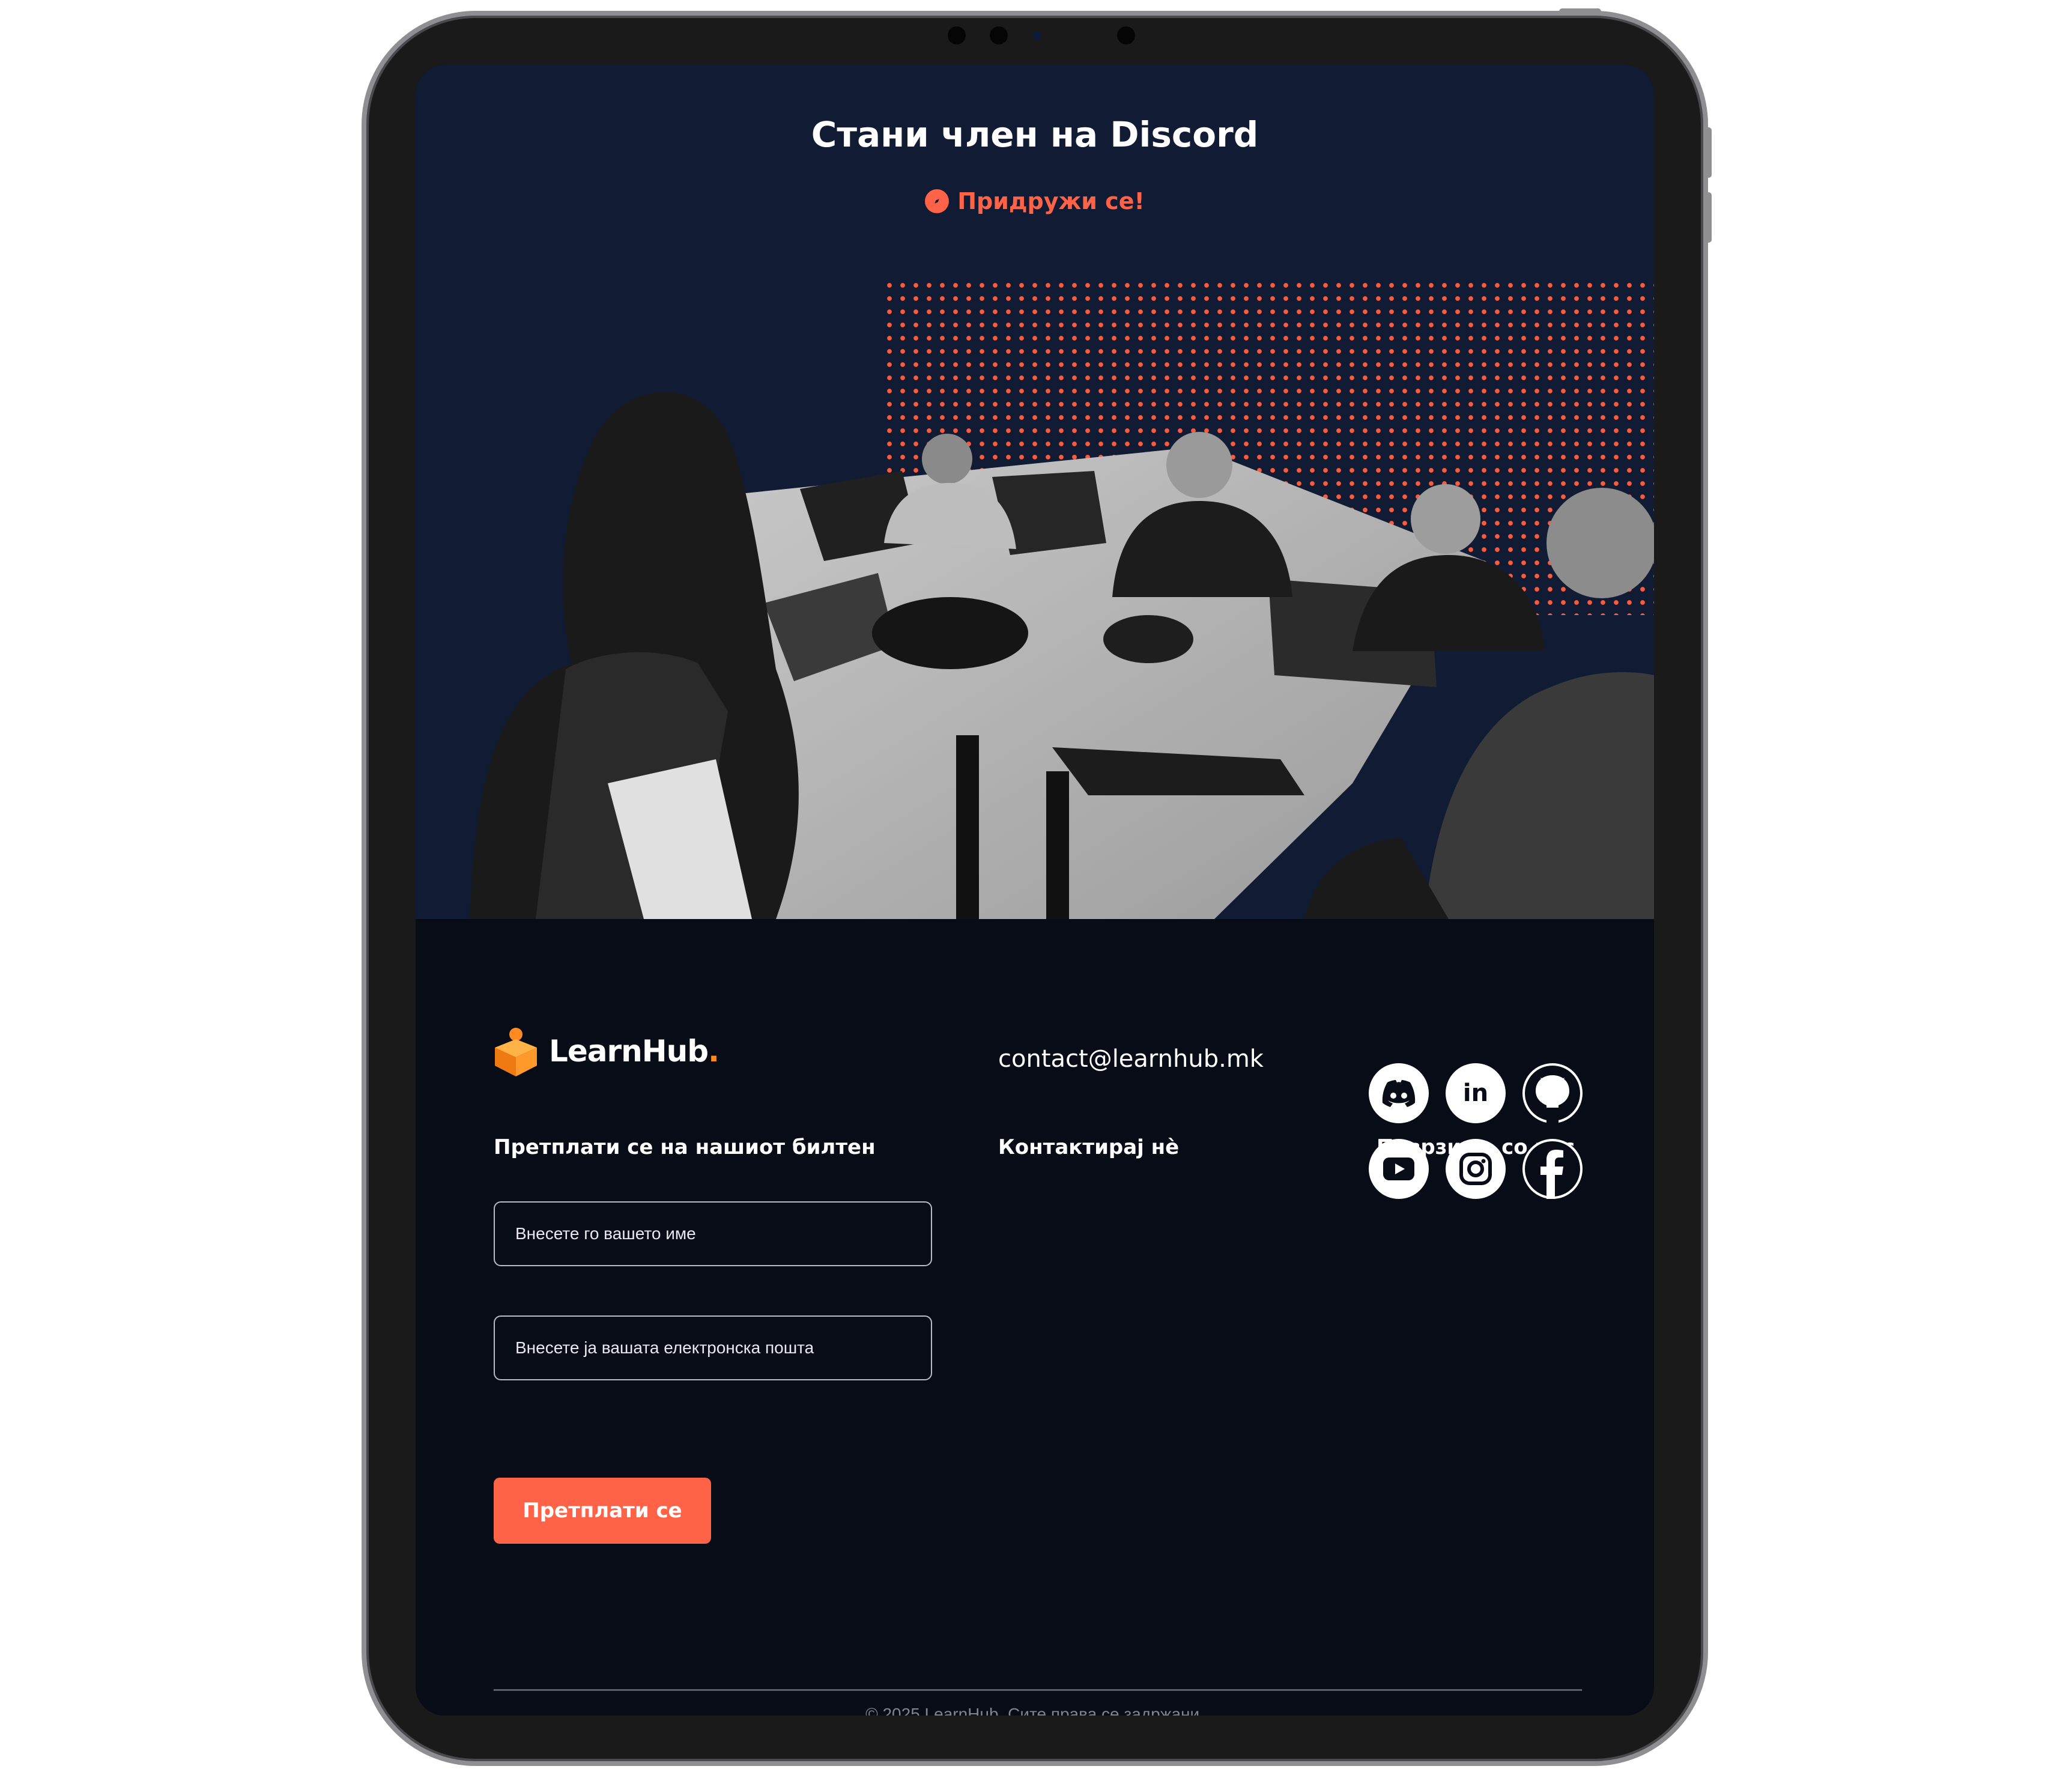 This screenshot has height=1778, width=2072. I want to click on instagram-icon, so click(1476, 1169).